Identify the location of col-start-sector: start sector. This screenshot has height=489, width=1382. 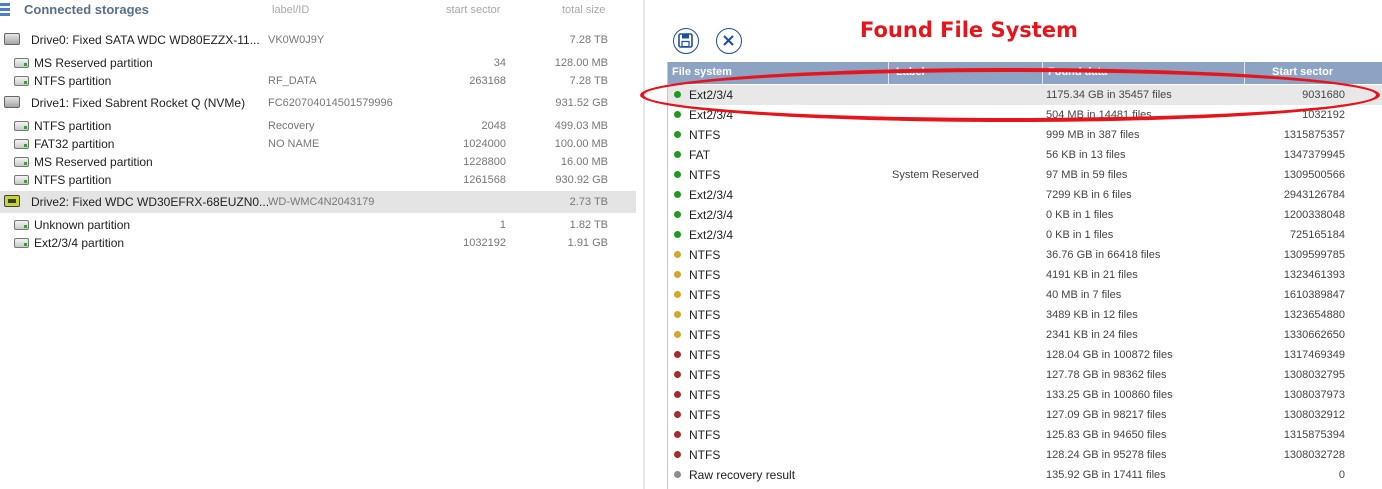
(473, 10).